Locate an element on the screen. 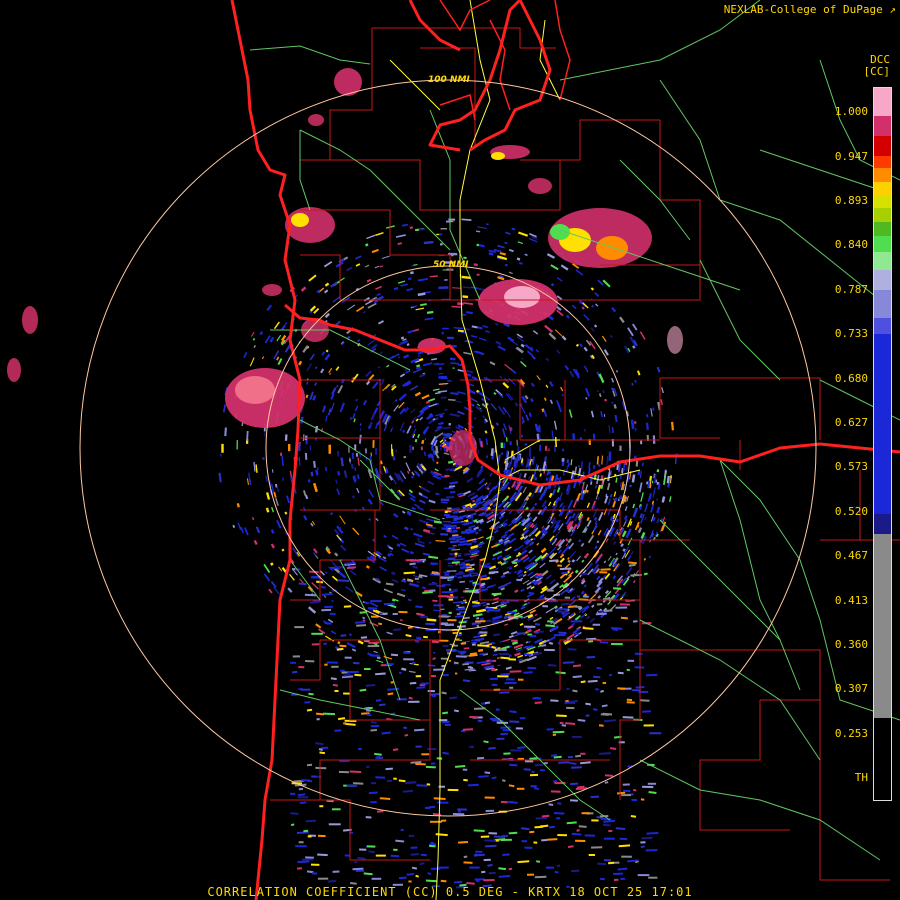 The height and width of the screenshot is (900, 900). link-arrow-icon: ↗ is located at coordinates (889, 9).